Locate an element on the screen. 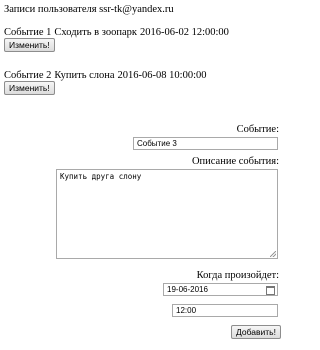 The height and width of the screenshot is (350, 320). event-item: Событие 2 Купить слона 2016-06-08 10:00:00 is located at coordinates (105, 75).